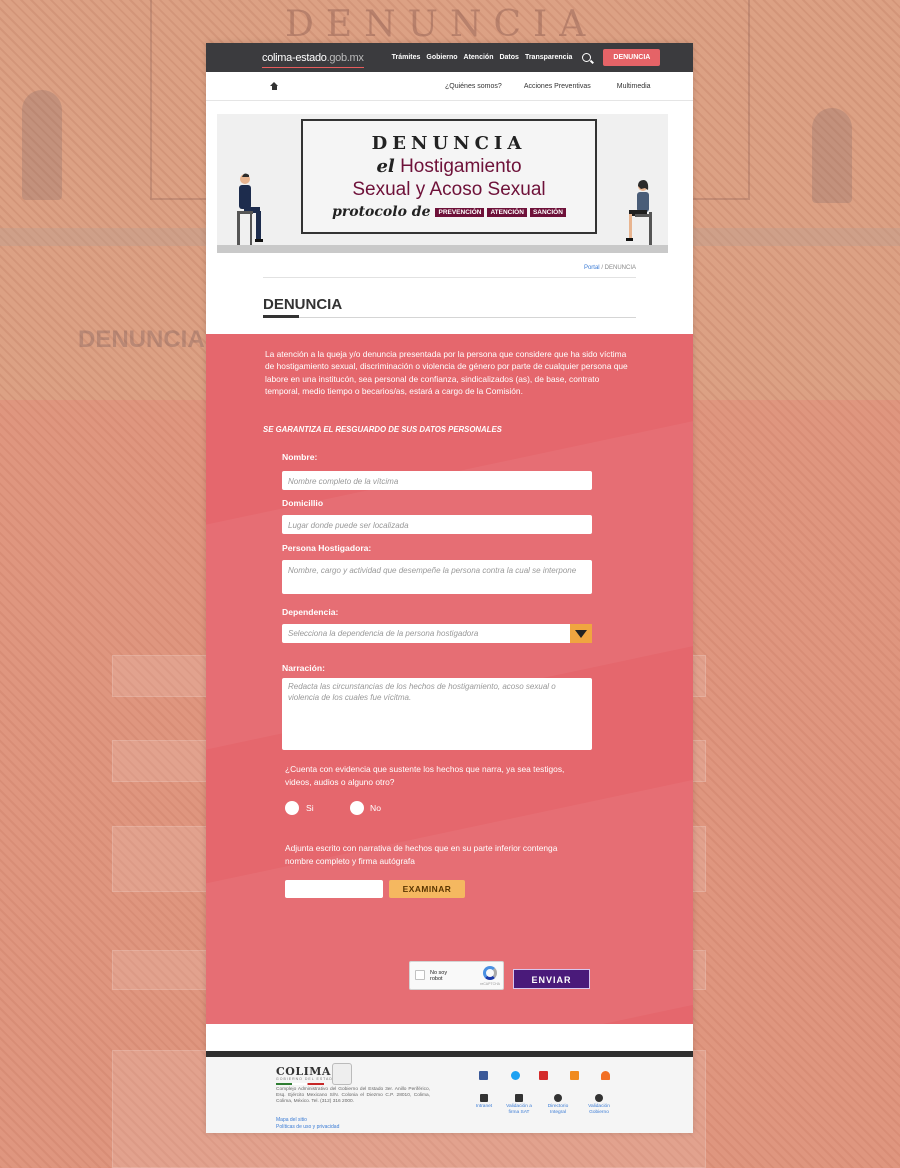 This screenshot has width=900, height=1168. Describe the element at coordinates (587, 57) in the screenshot. I see `search-icon` at that location.